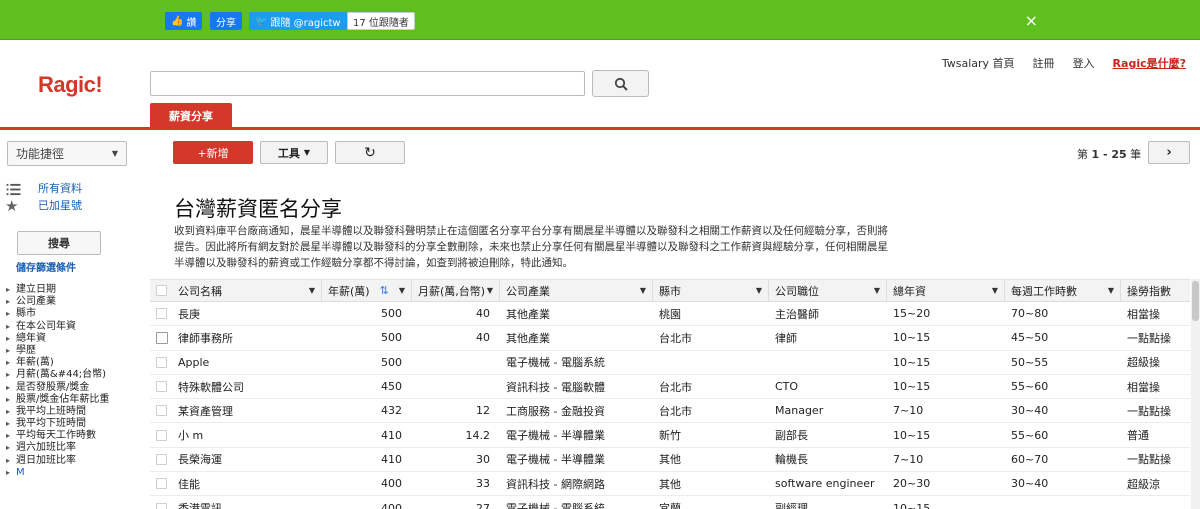 Image resolution: width=1200 pixels, height=509 pixels. What do you see at coordinates (191, 115) in the screenshot?
I see `tab-salary-share: 薪資分享` at bounding box center [191, 115].